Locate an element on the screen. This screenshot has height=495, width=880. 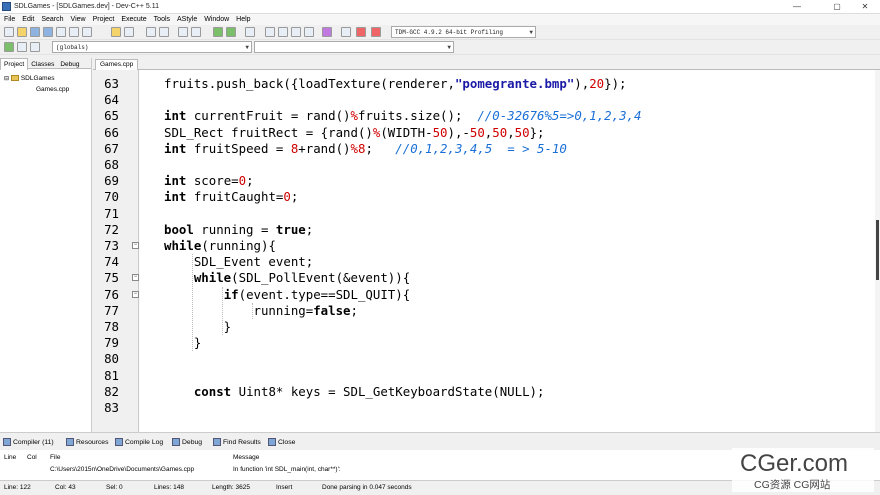
close-window-button: ✕ is located at coordinates (865, 7).